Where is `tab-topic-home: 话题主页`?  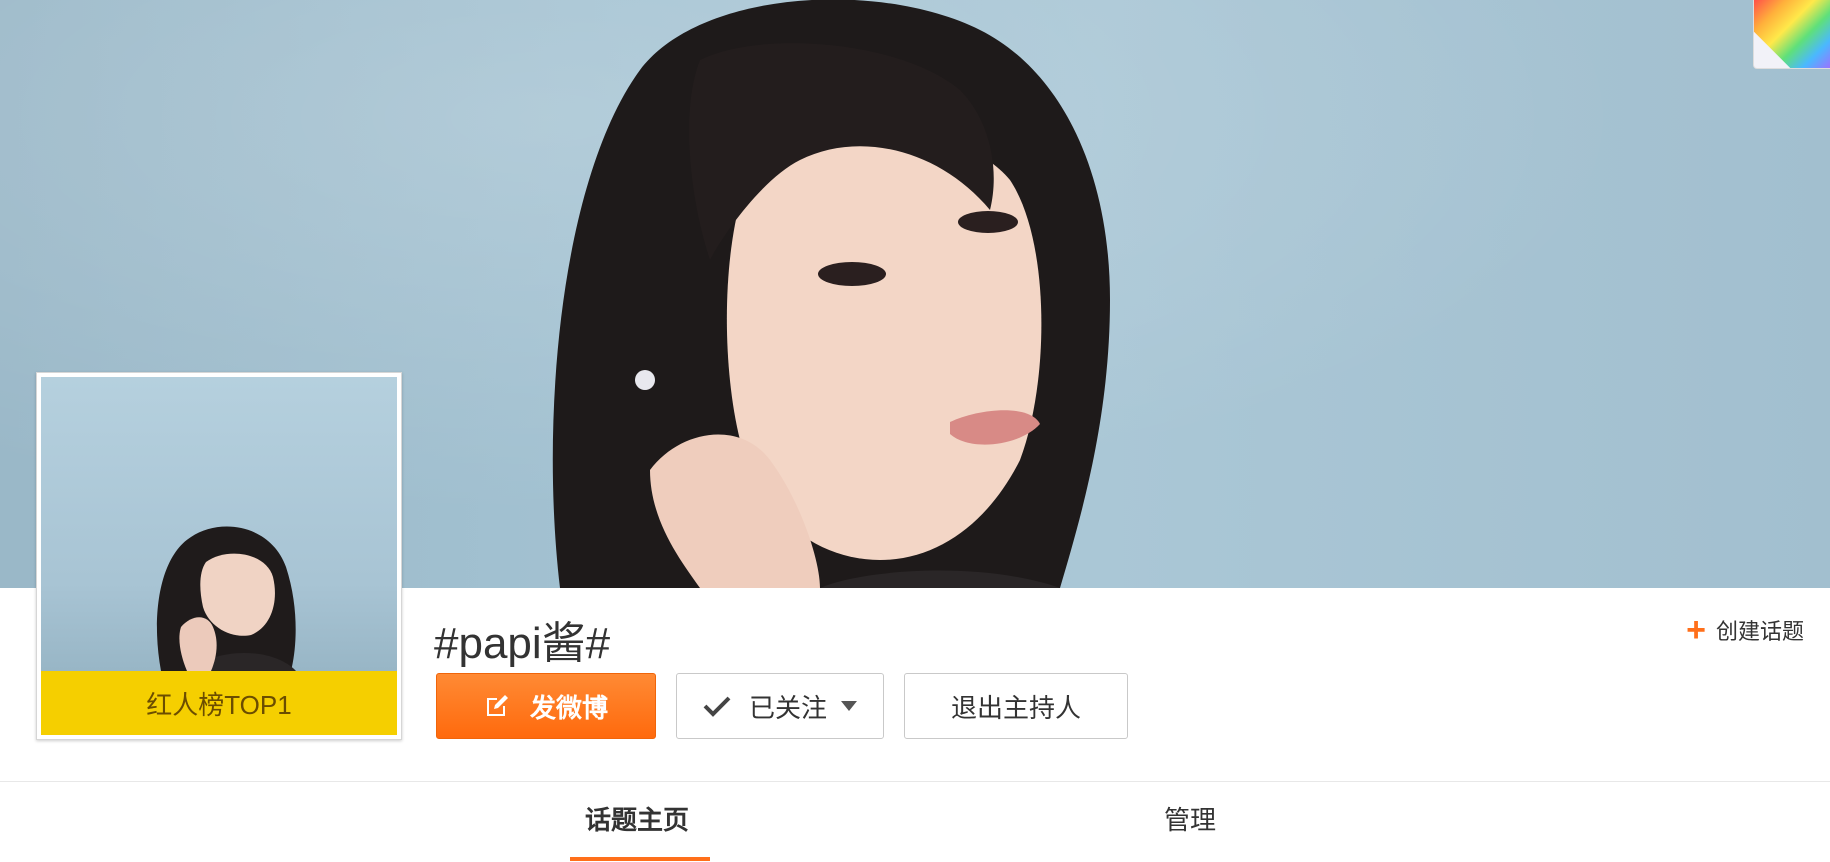 tab-topic-home: 话题主页 is located at coordinates (637, 818).